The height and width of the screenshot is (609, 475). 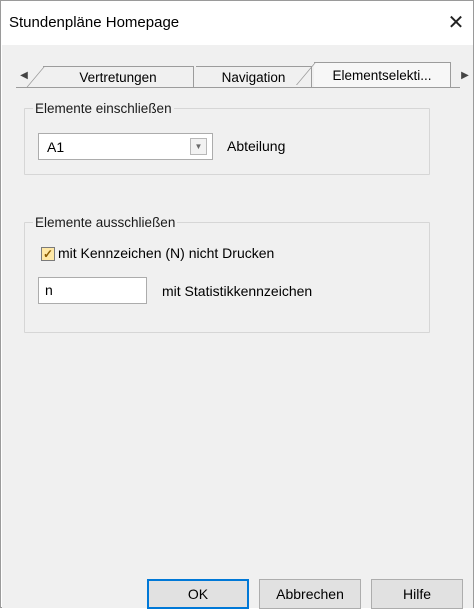 What do you see at coordinates (198, 594) in the screenshot?
I see `ok-button: OK` at bounding box center [198, 594].